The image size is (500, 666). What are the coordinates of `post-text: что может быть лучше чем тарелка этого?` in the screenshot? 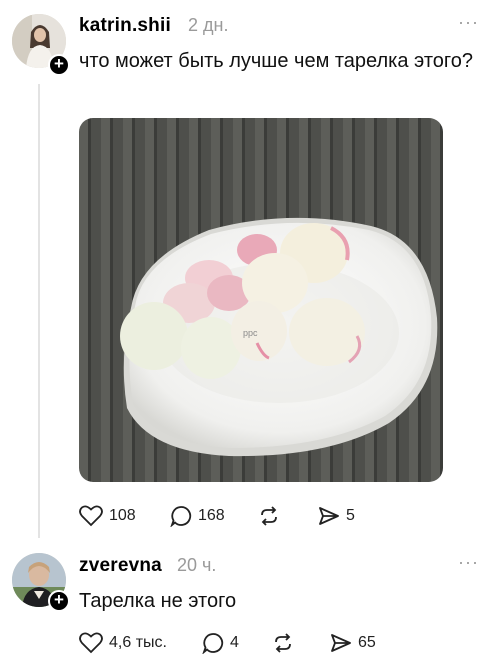 It's located at (276, 61).